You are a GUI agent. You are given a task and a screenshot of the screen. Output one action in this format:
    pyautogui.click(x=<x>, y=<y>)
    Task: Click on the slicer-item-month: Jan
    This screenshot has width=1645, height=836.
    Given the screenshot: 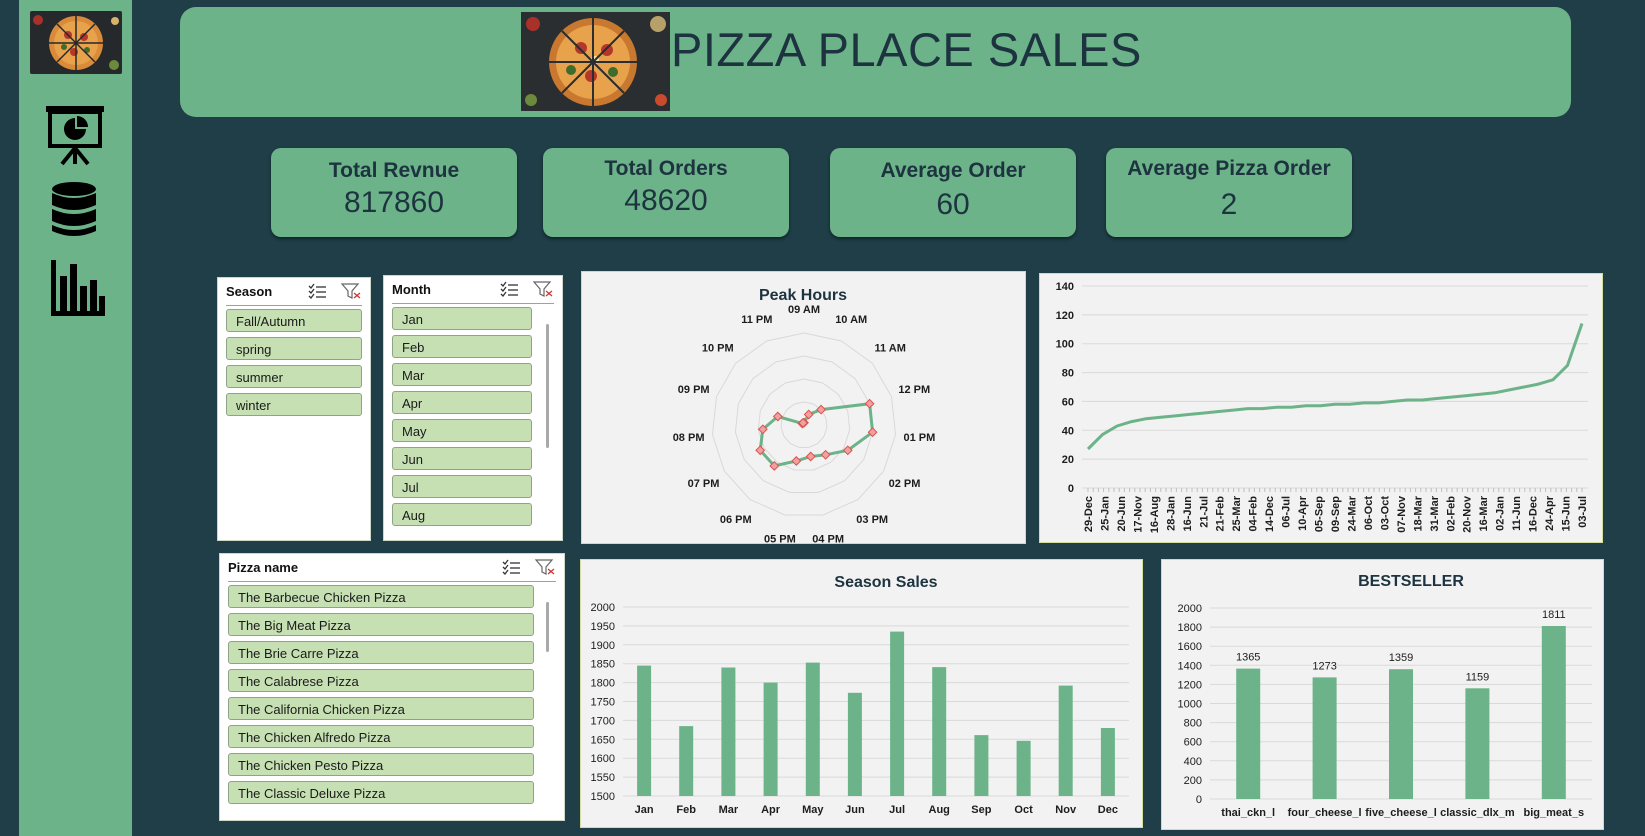 What is the action you would take?
    pyautogui.click(x=462, y=318)
    